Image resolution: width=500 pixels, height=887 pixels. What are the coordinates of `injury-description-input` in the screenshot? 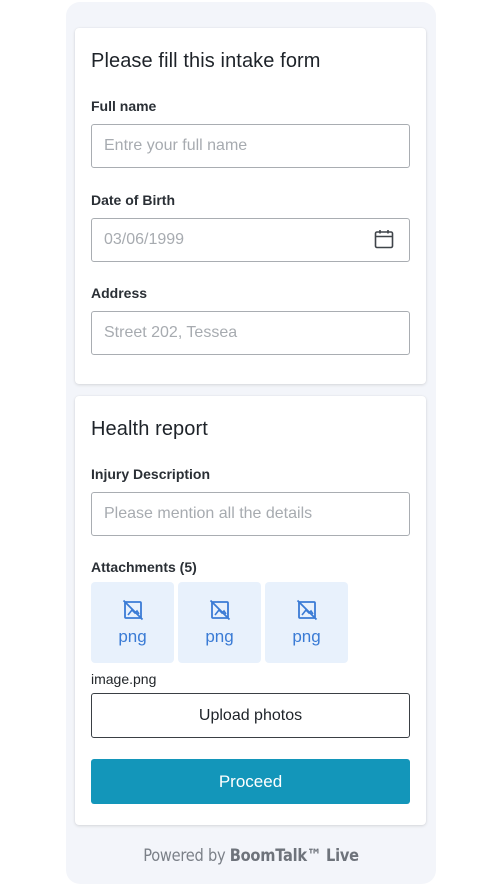 It's located at (250, 514).